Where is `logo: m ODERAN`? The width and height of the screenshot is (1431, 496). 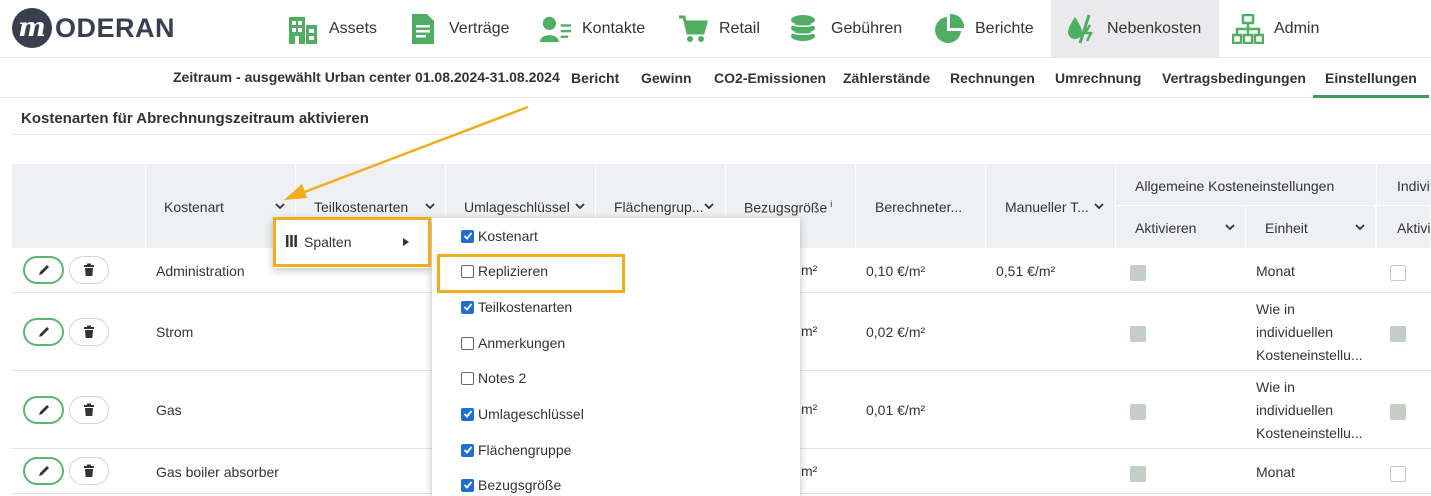 logo: m ODERAN is located at coordinates (93, 28).